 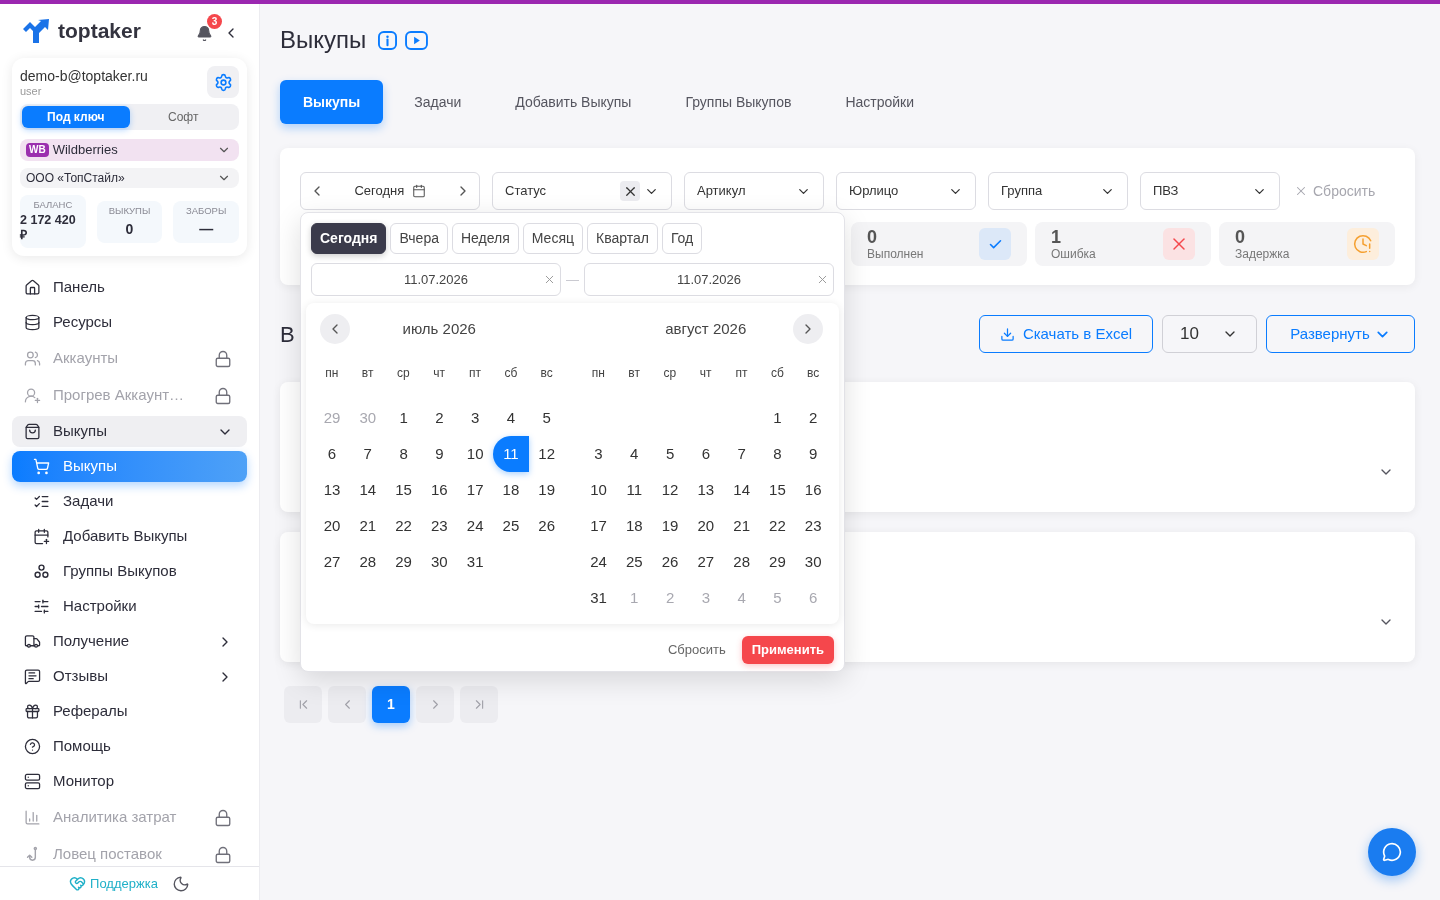 What do you see at coordinates (419, 238) in the screenshot?
I see `preset-button: Вчера` at bounding box center [419, 238].